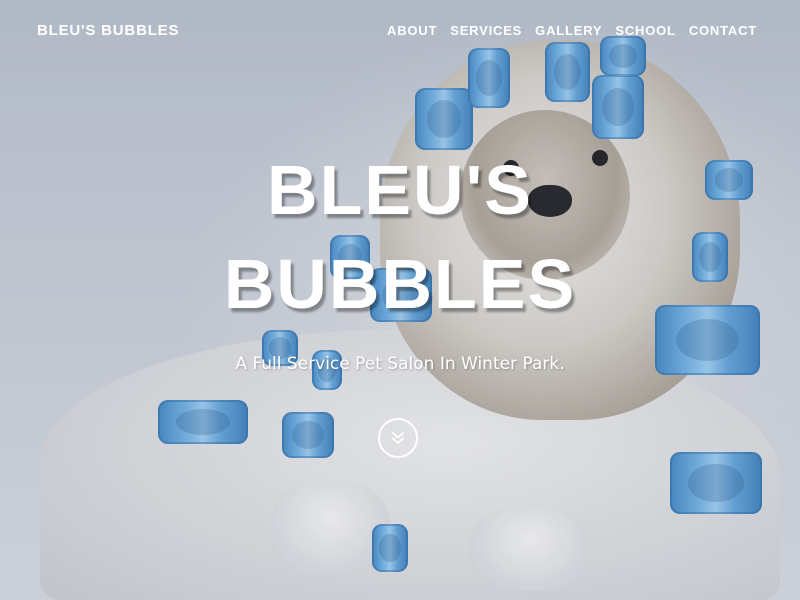 The image size is (800, 600). Describe the element at coordinates (412, 30) in the screenshot. I see `nav-link-about: ABOUT` at that location.